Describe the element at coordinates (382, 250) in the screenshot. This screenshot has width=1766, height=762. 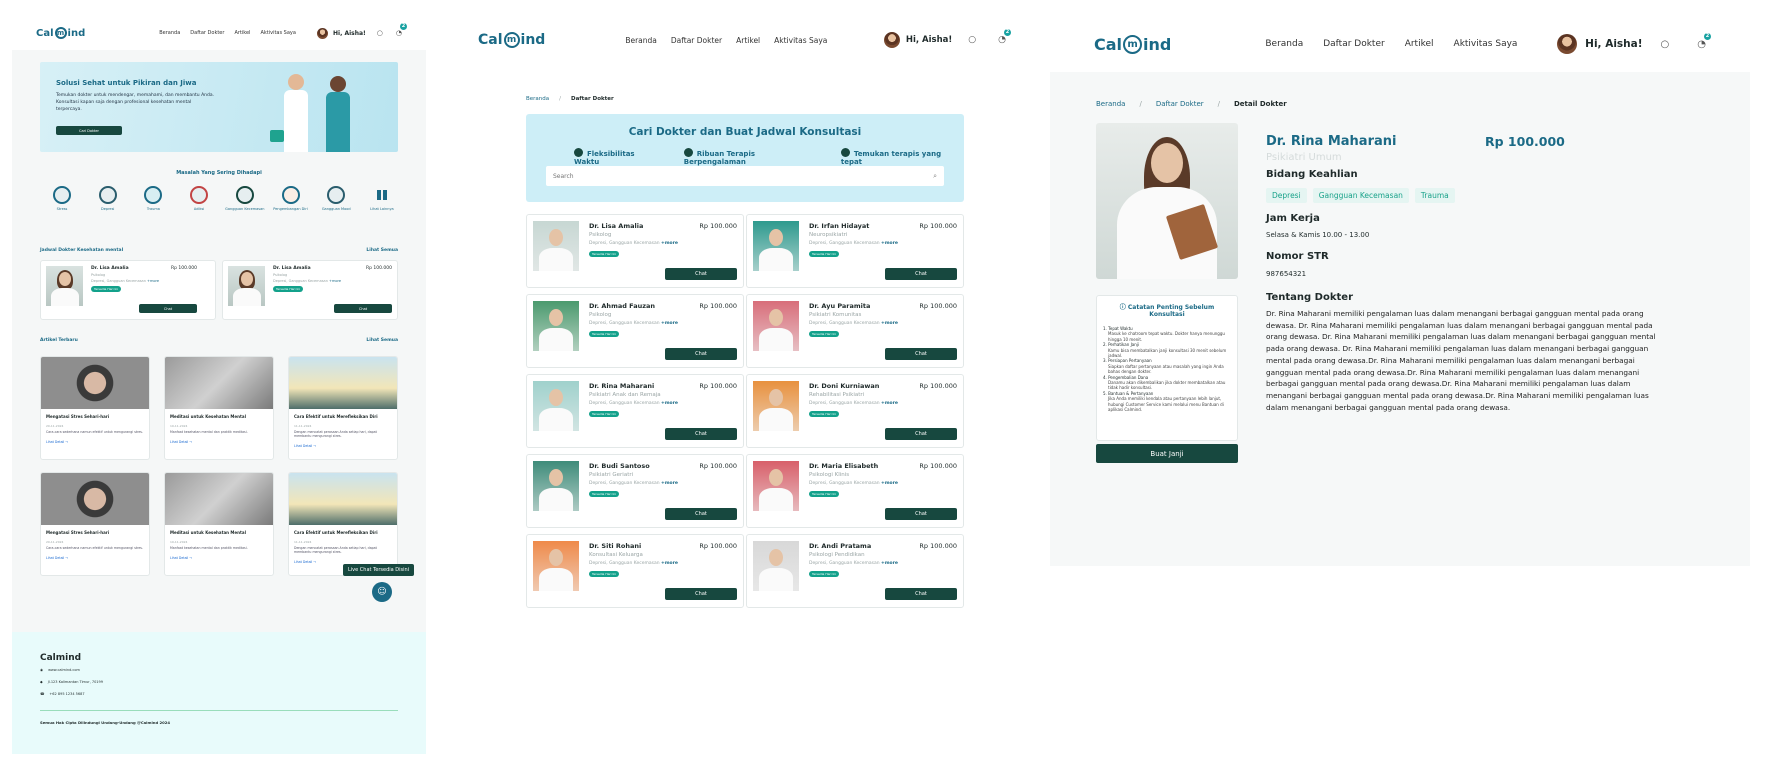
I see `schedule-see-all-link: Lihat Semua` at that location.